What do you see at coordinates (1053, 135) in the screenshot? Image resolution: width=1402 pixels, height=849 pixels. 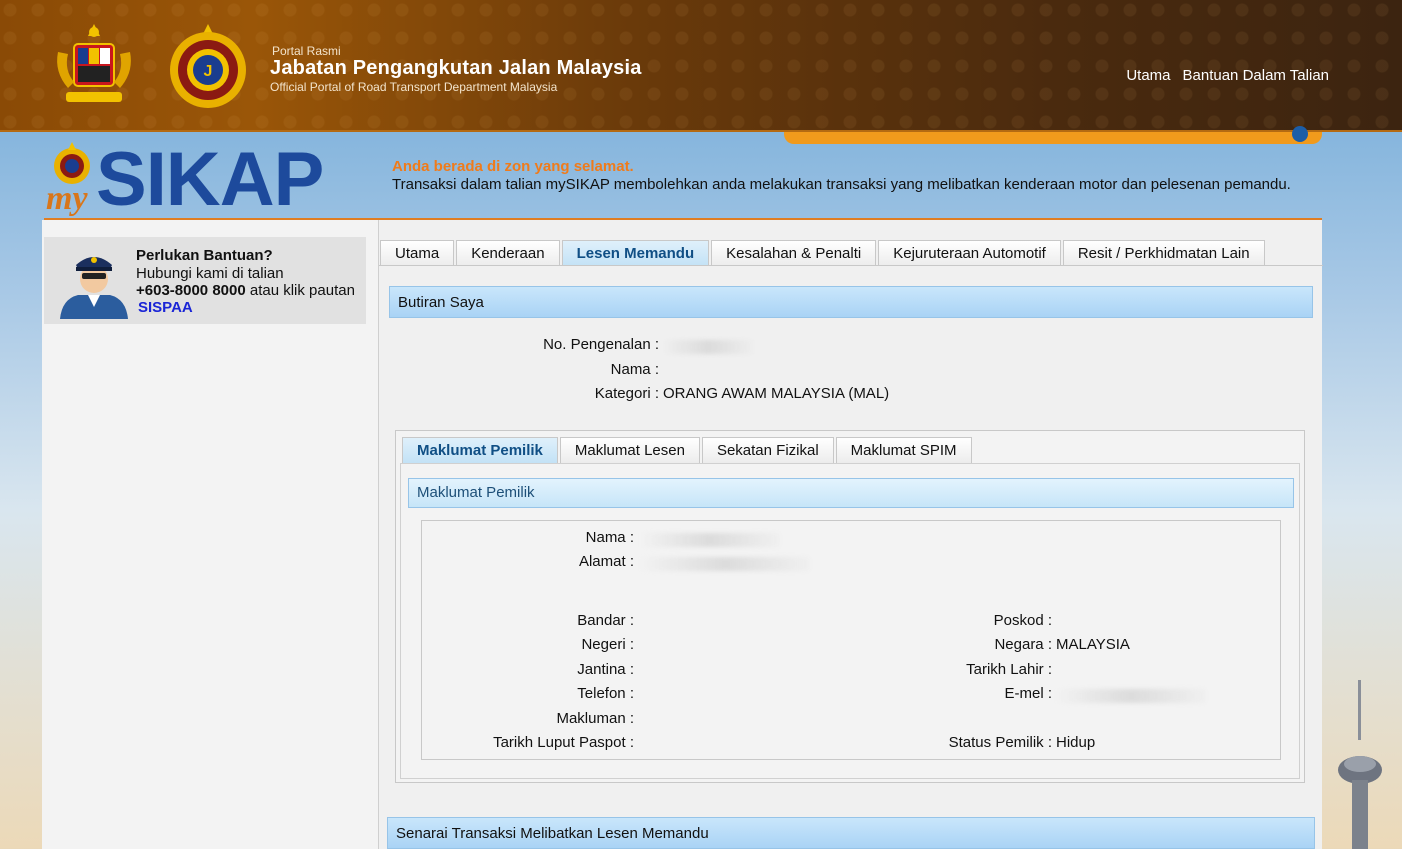 I see `search-strip` at bounding box center [1053, 135].